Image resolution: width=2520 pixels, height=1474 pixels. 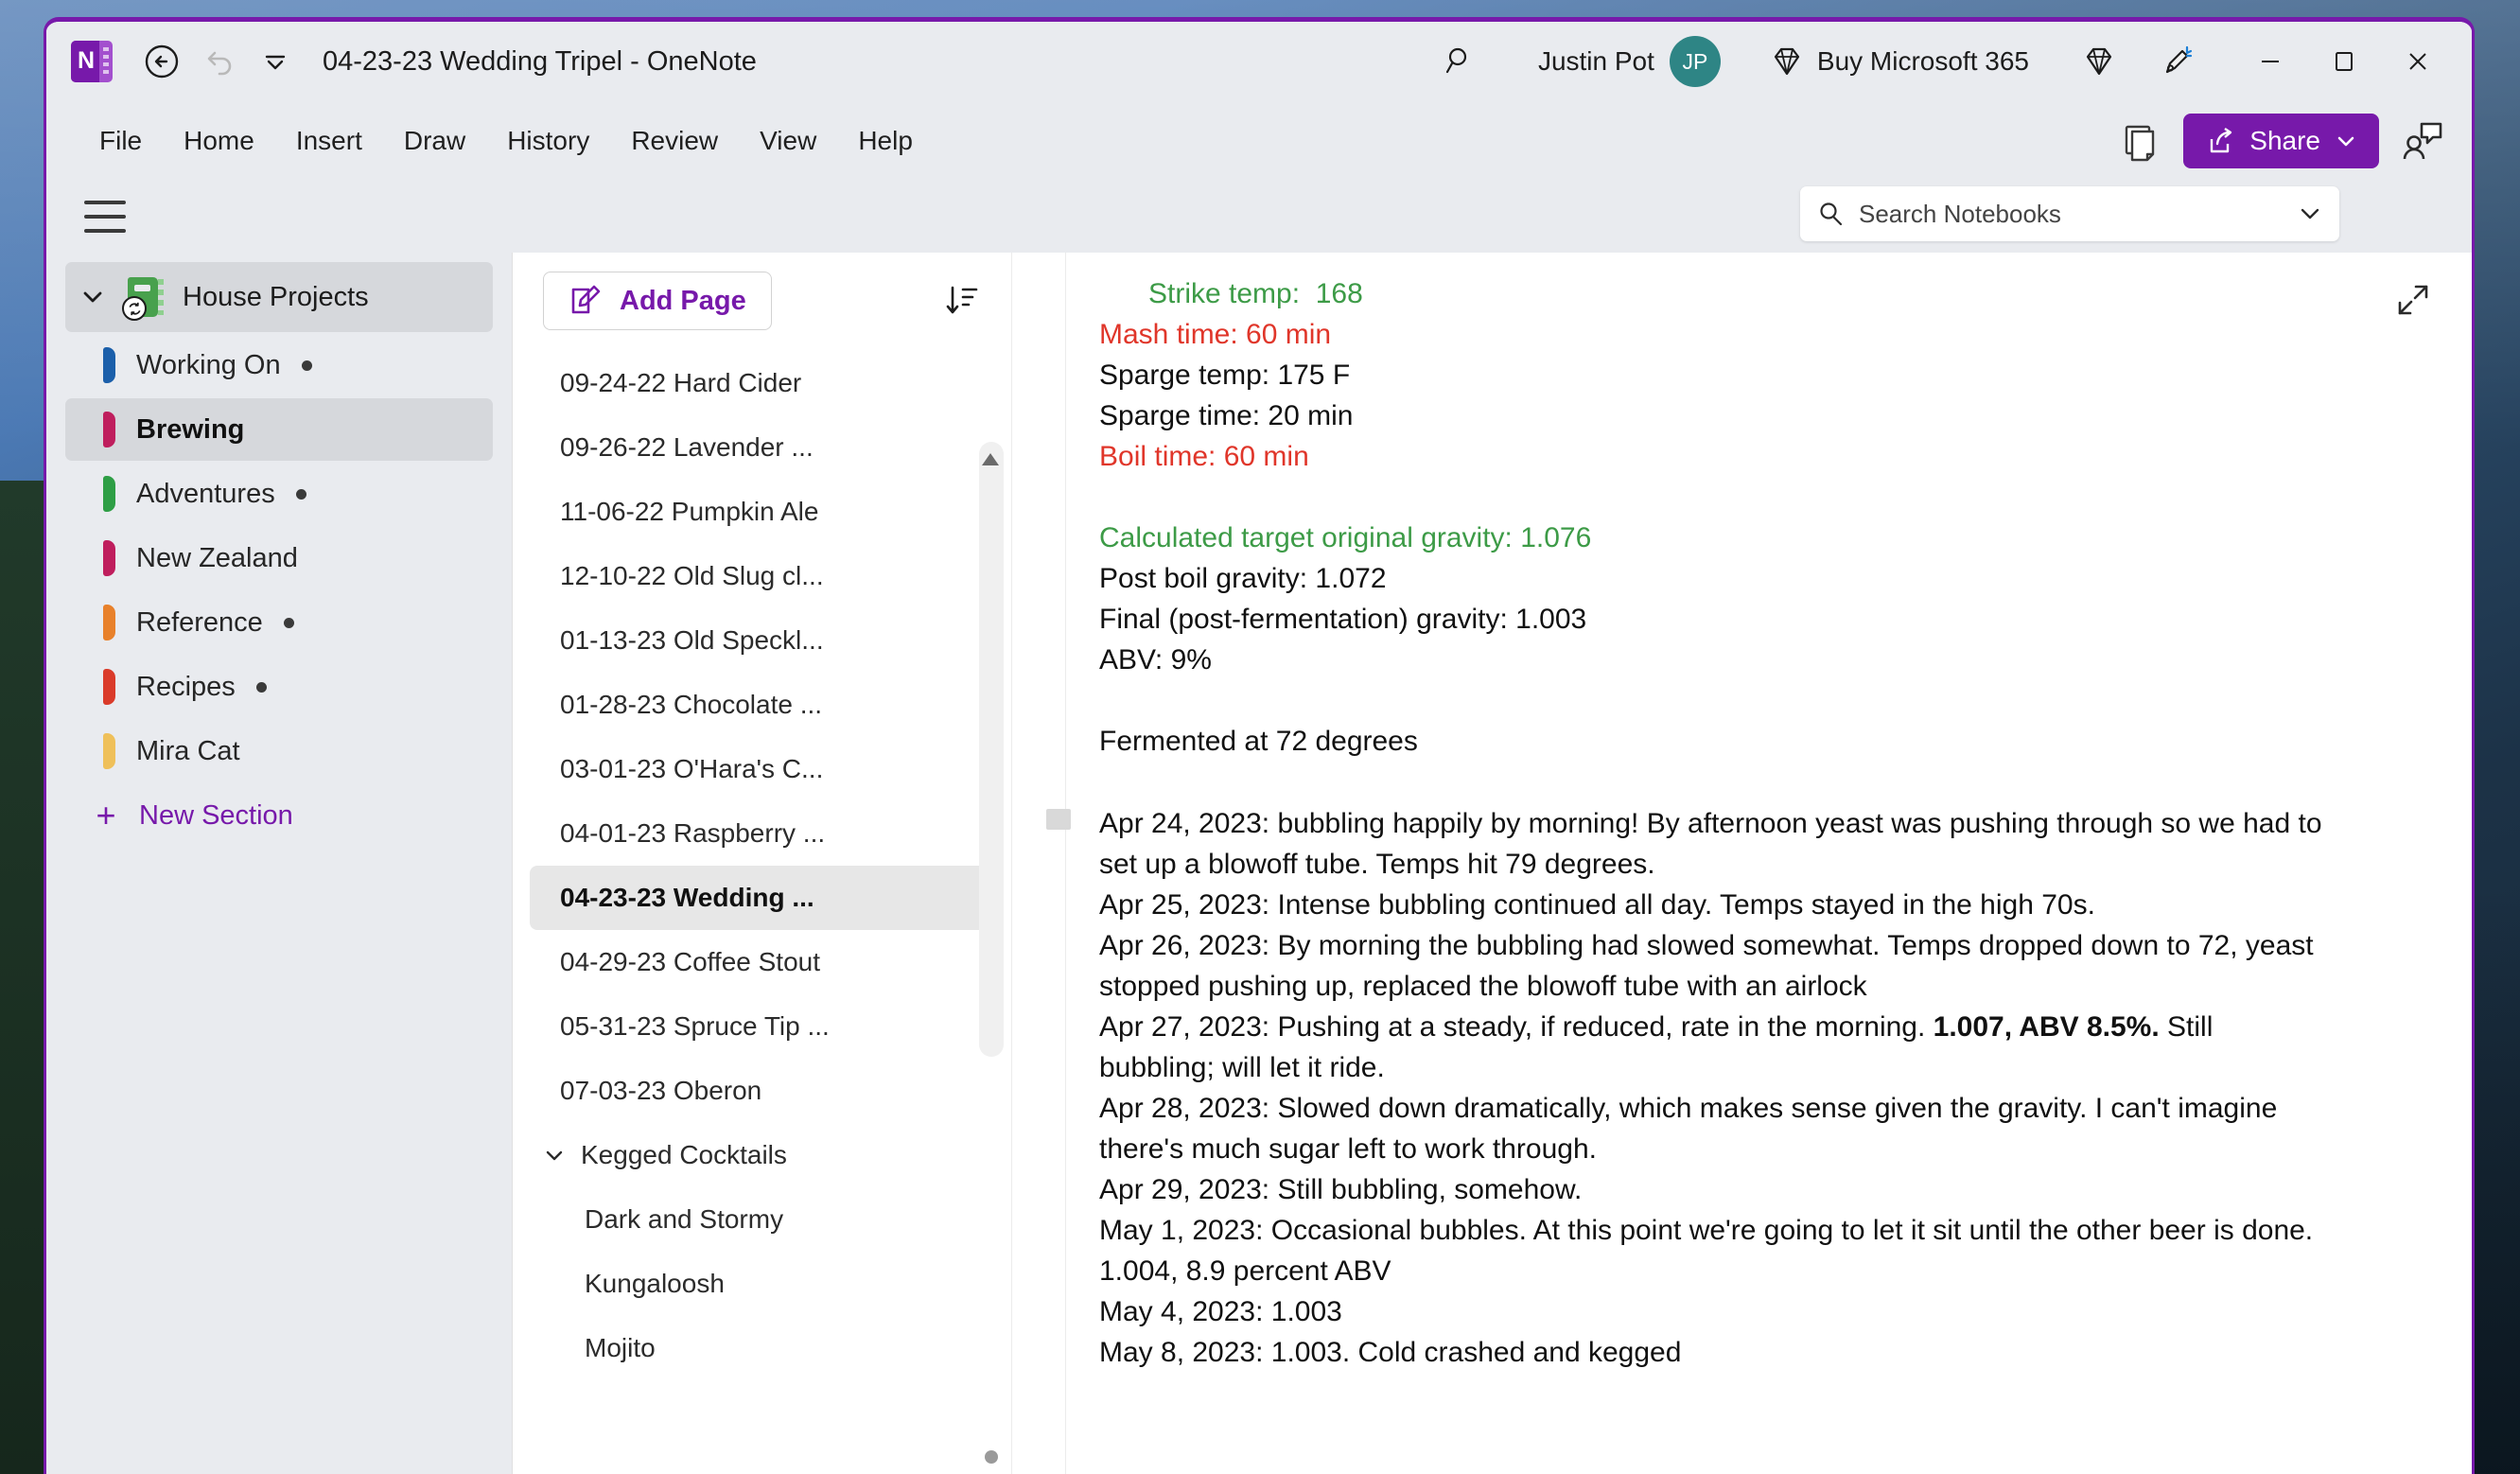 What do you see at coordinates (1058, 819) in the screenshot?
I see `paragraph-handle` at bounding box center [1058, 819].